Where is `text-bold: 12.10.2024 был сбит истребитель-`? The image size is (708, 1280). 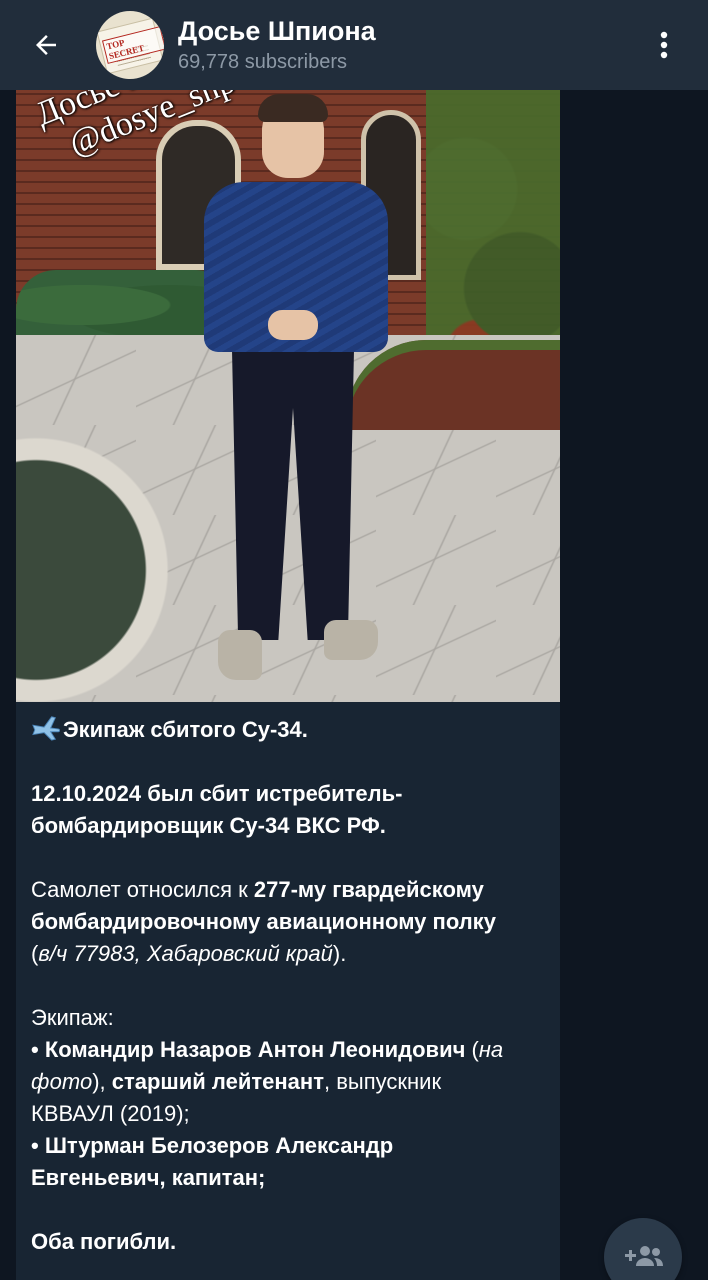 text-bold: 12.10.2024 был сбит истребитель- is located at coordinates (217, 793).